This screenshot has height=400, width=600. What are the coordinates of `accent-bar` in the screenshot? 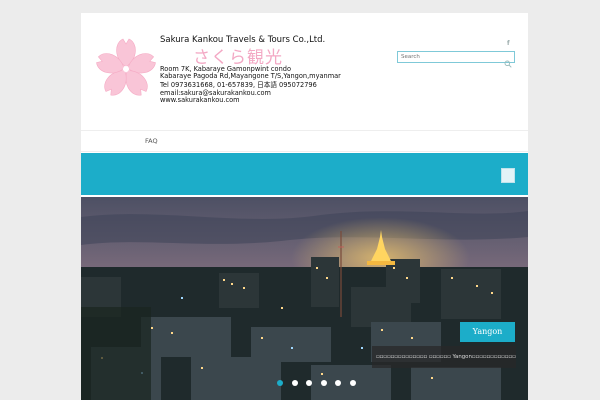 It's located at (304, 174).